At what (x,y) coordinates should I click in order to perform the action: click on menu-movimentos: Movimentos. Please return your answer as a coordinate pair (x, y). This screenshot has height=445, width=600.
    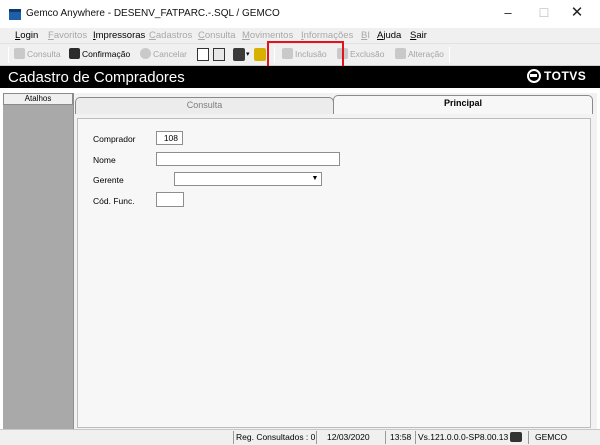
    Looking at the image, I should click on (267, 35).